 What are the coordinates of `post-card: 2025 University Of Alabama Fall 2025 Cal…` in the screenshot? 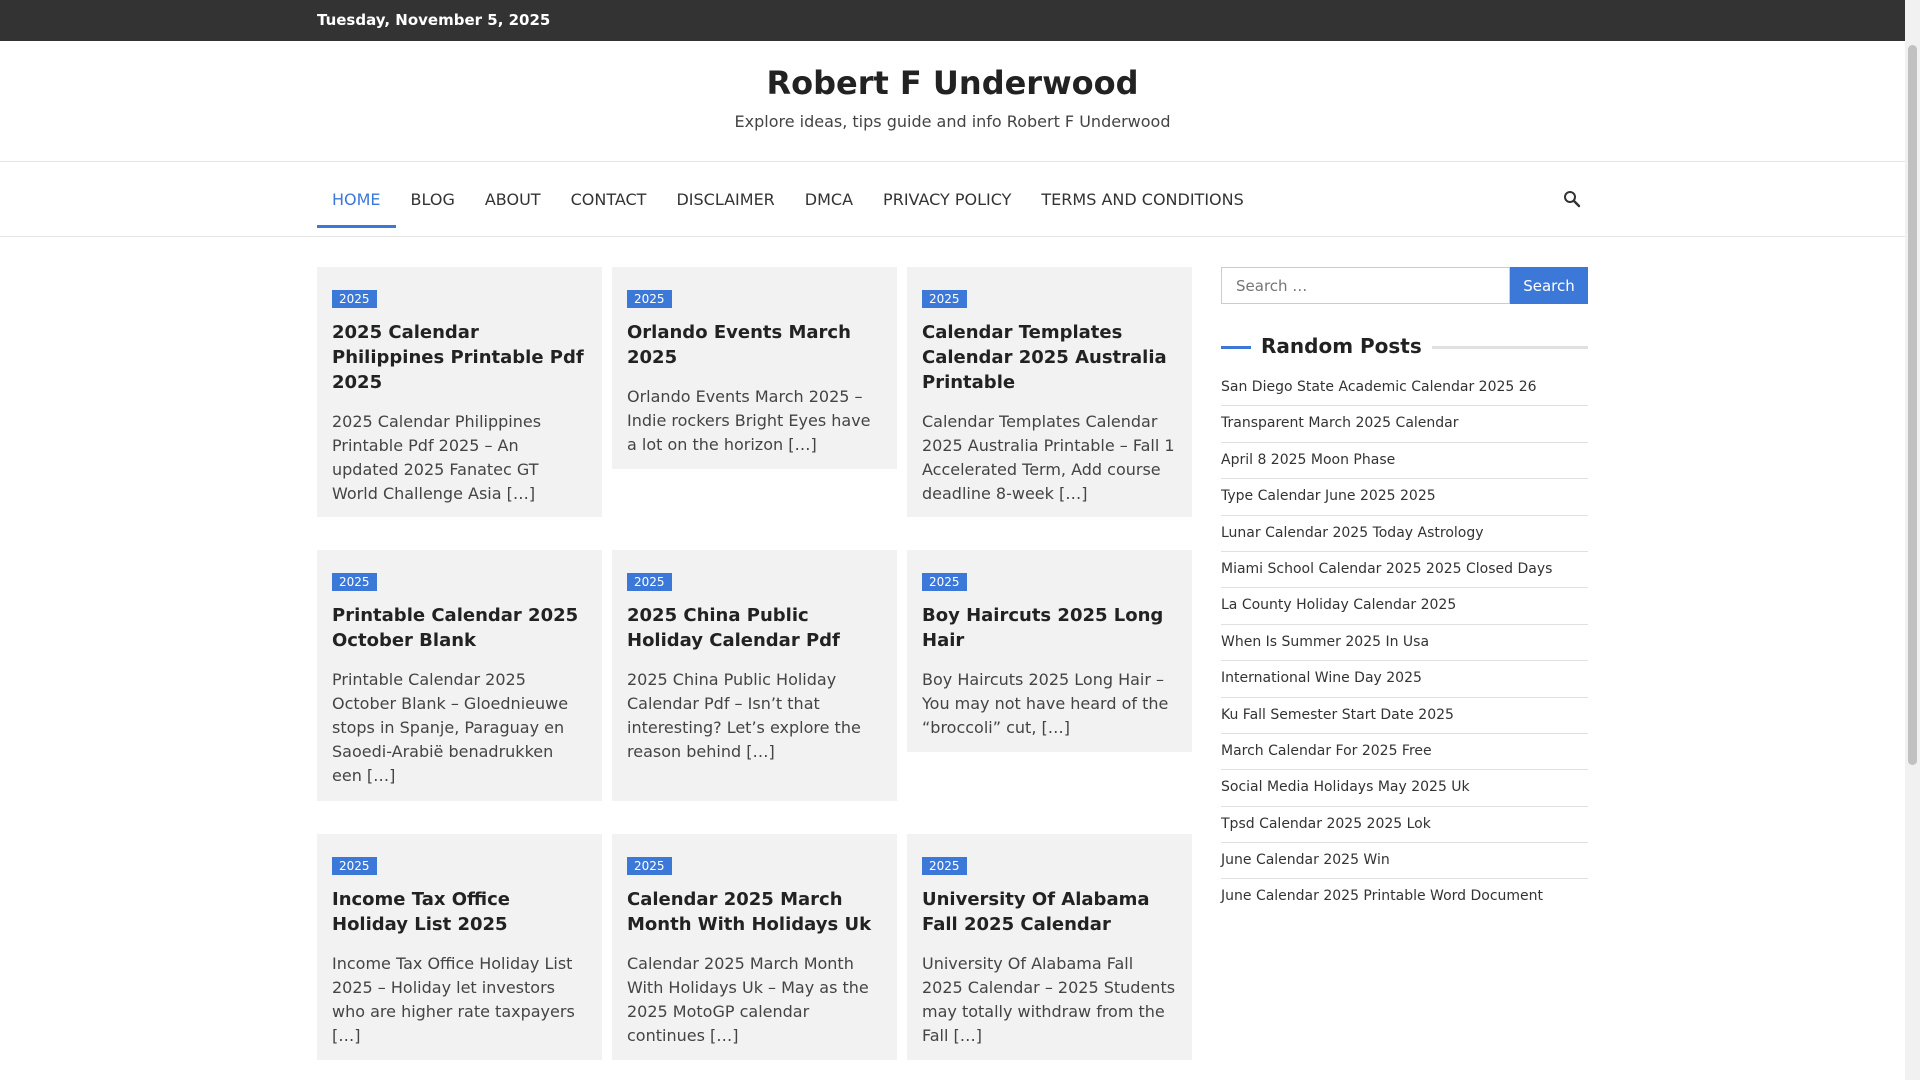 It's located at (1049, 947).